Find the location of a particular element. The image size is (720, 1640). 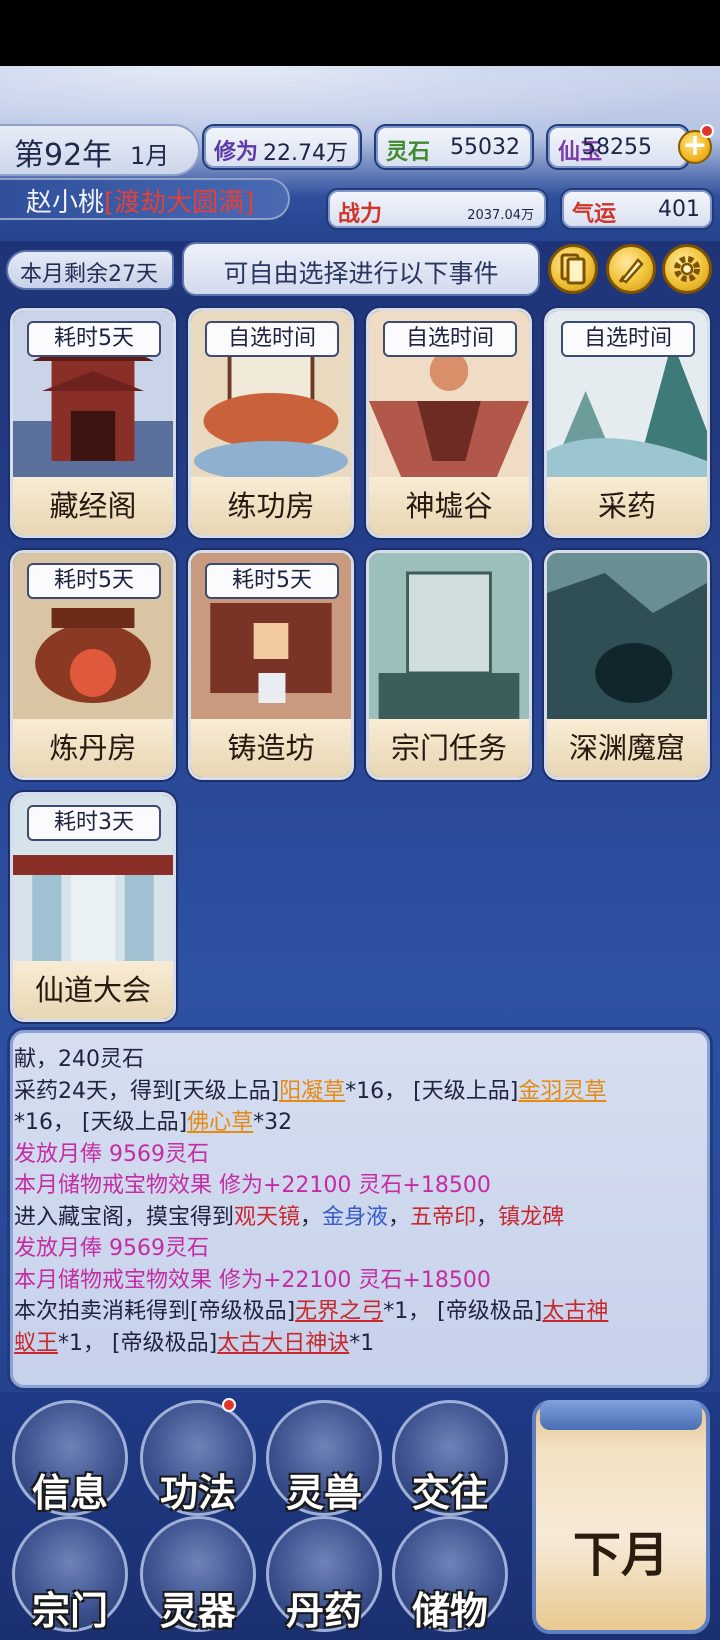

event-name: 炼丹房 is located at coordinates (93, 748).